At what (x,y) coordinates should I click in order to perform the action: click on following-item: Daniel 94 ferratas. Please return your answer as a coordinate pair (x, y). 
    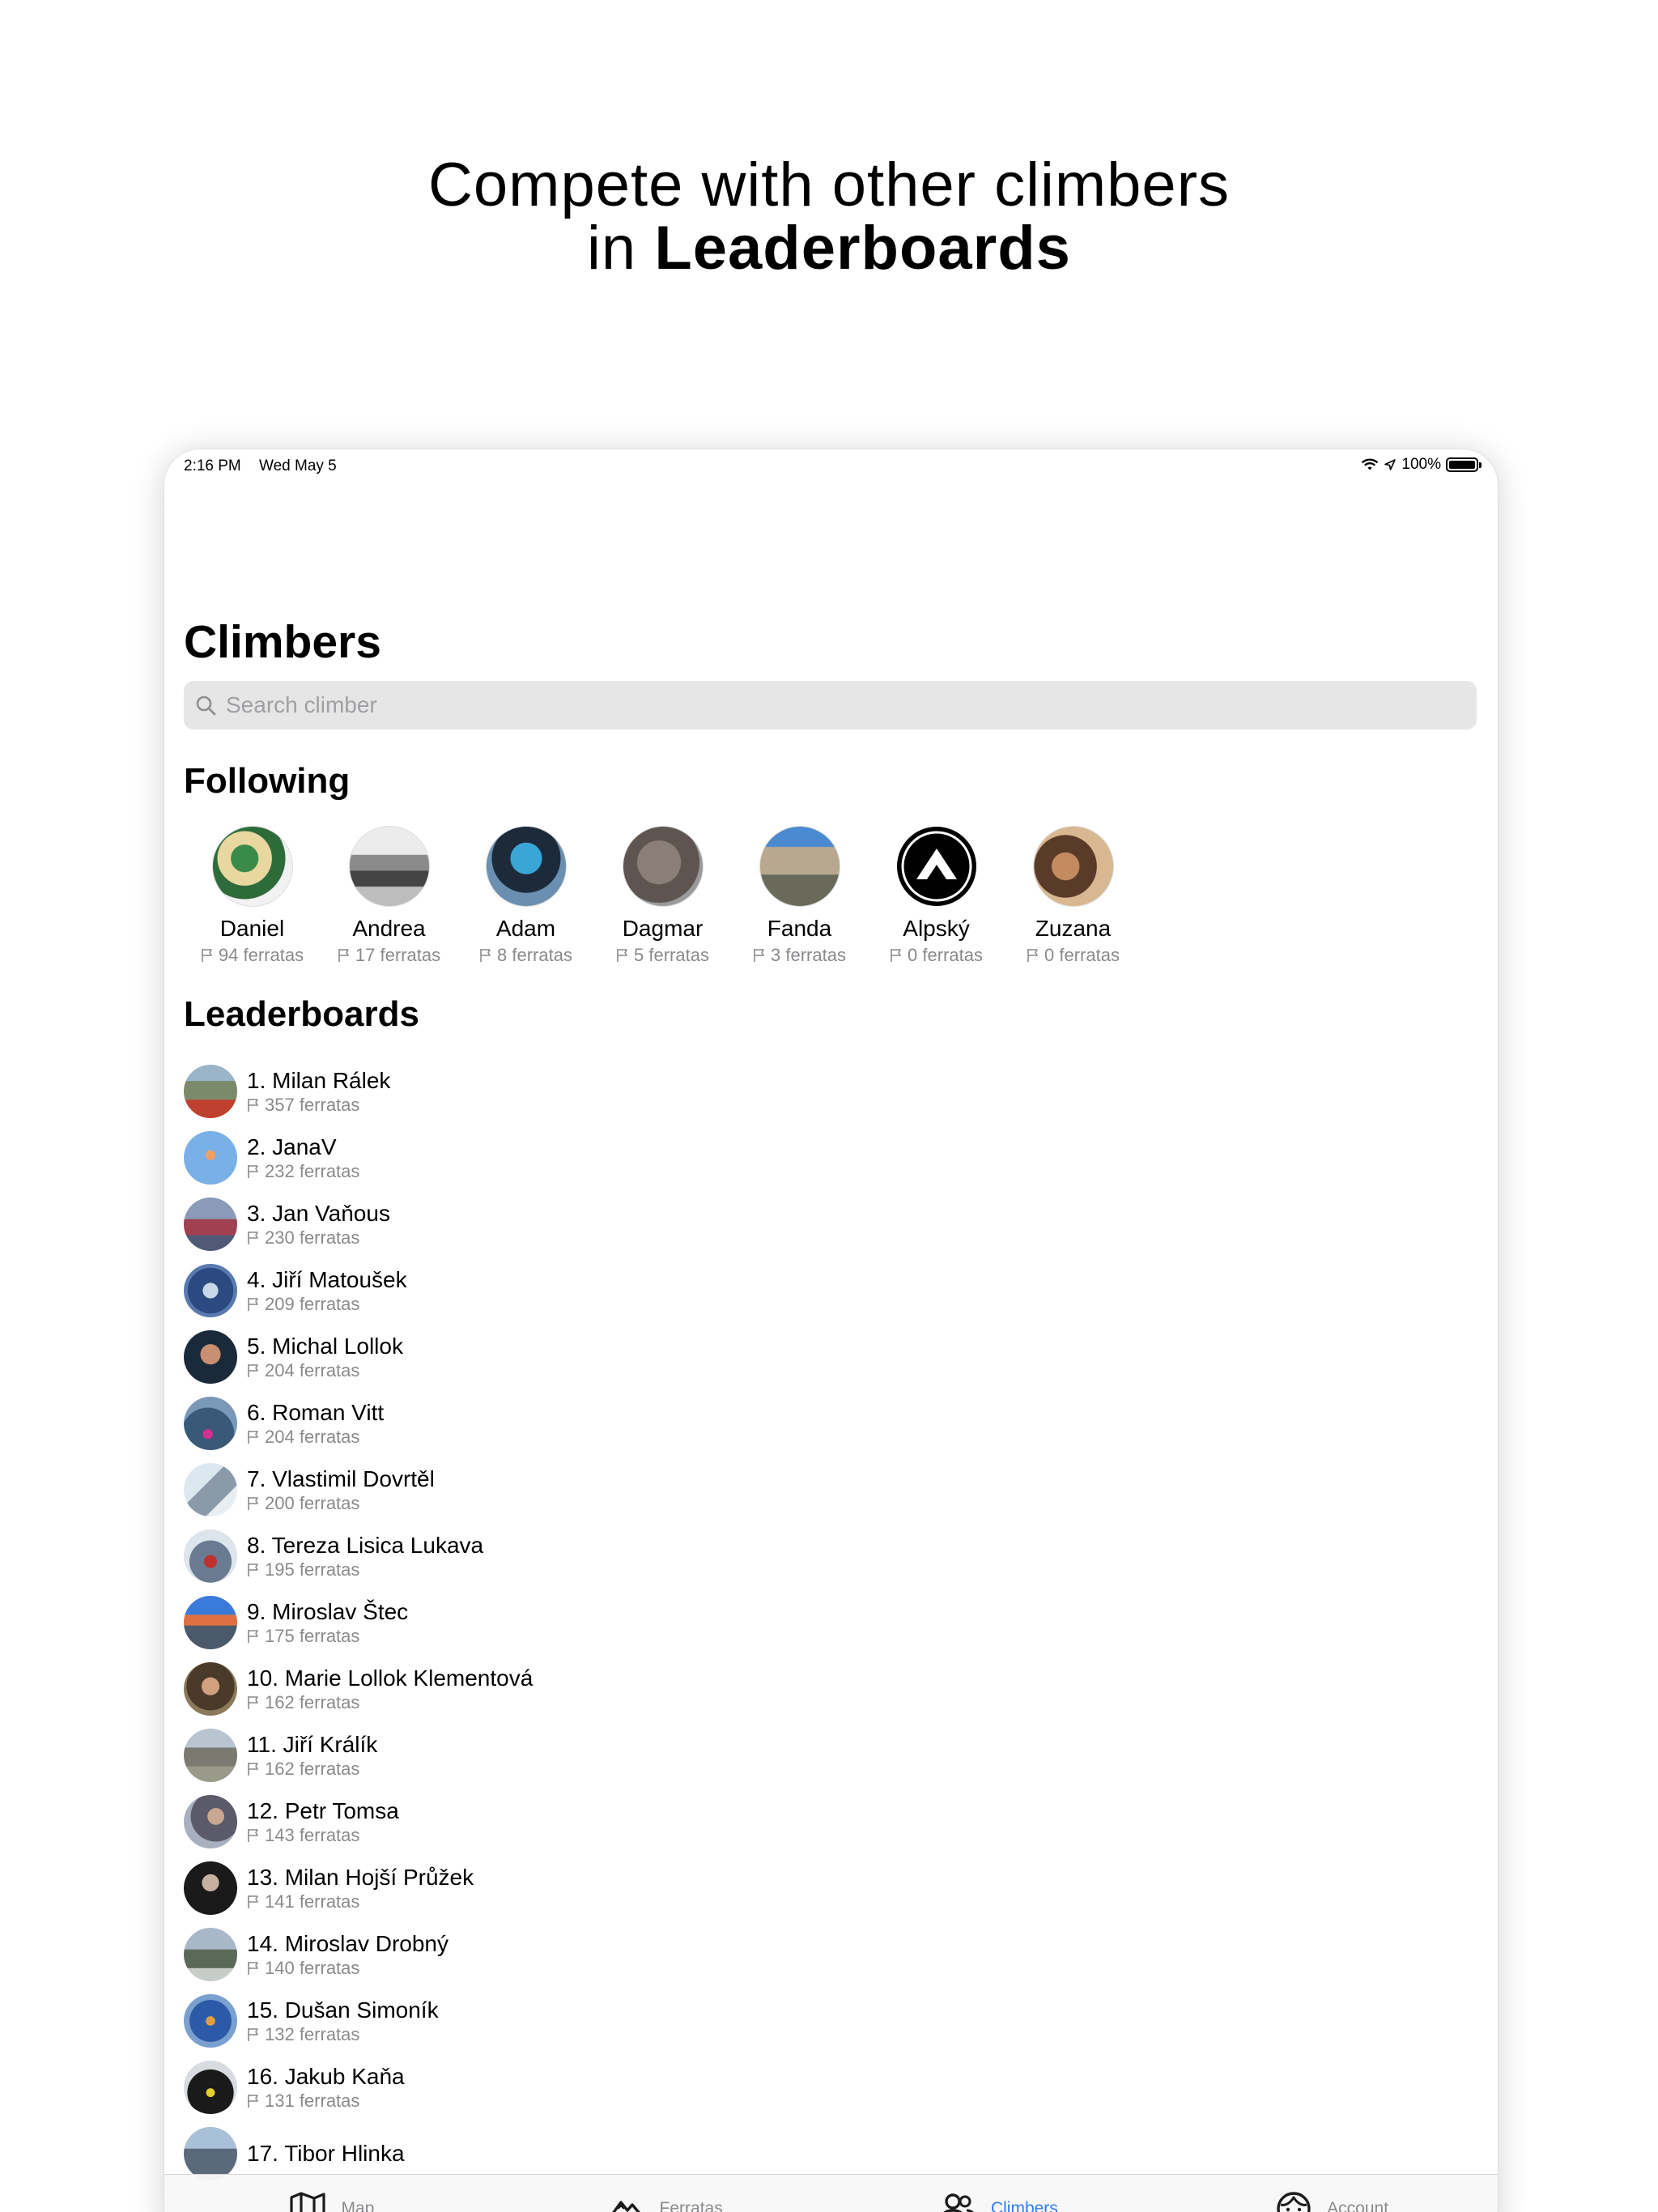
    Looking at the image, I should click on (252, 896).